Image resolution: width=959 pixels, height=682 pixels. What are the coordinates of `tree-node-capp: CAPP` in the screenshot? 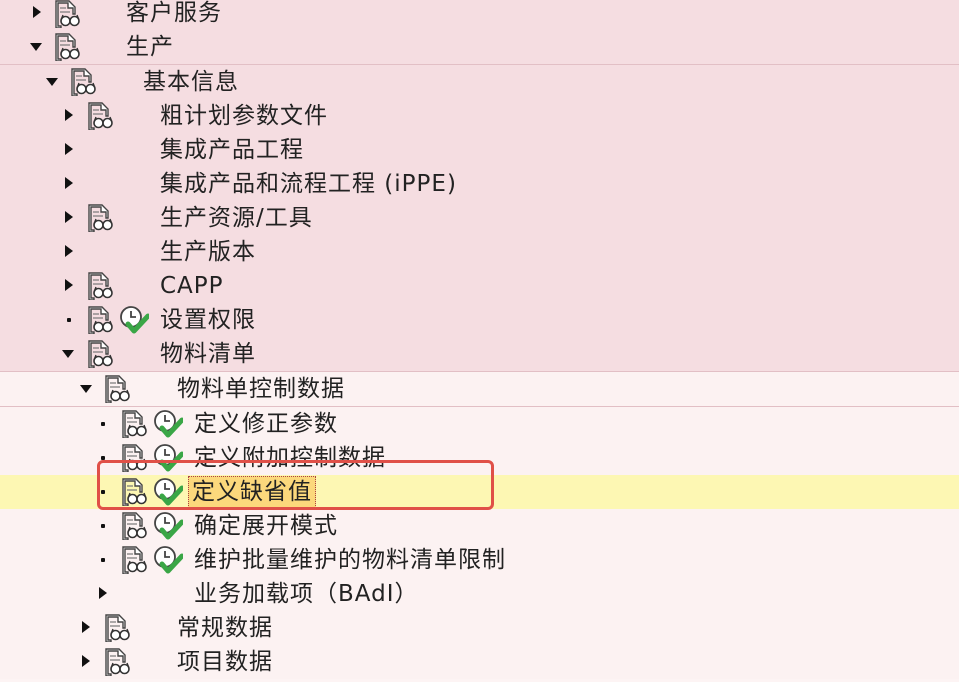 It's located at (479, 286).